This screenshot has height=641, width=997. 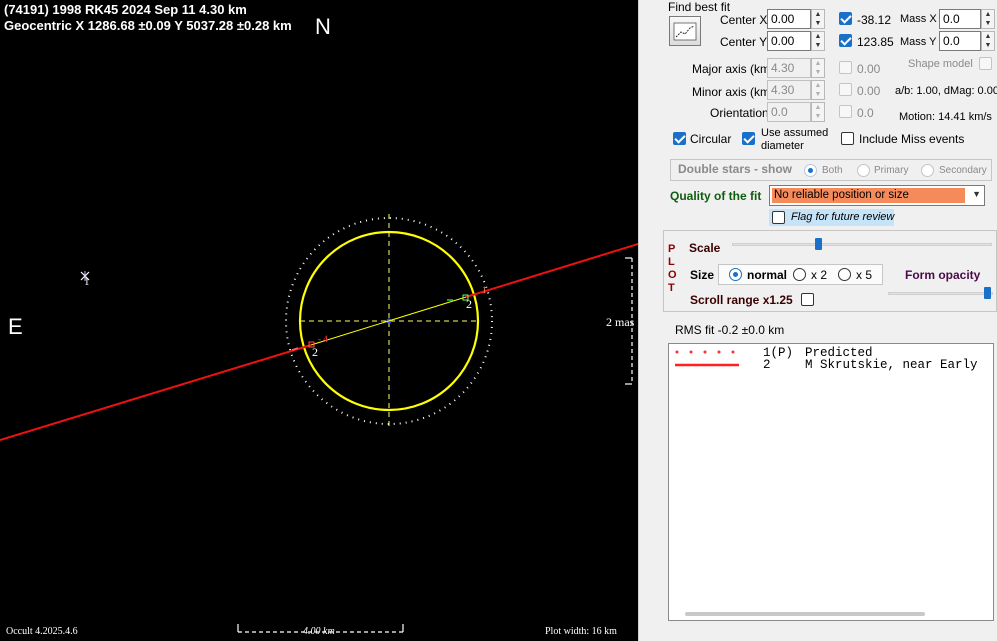 What do you see at coordinates (845, 40) in the screenshot?
I see `center-y-fit-checkbox` at bounding box center [845, 40].